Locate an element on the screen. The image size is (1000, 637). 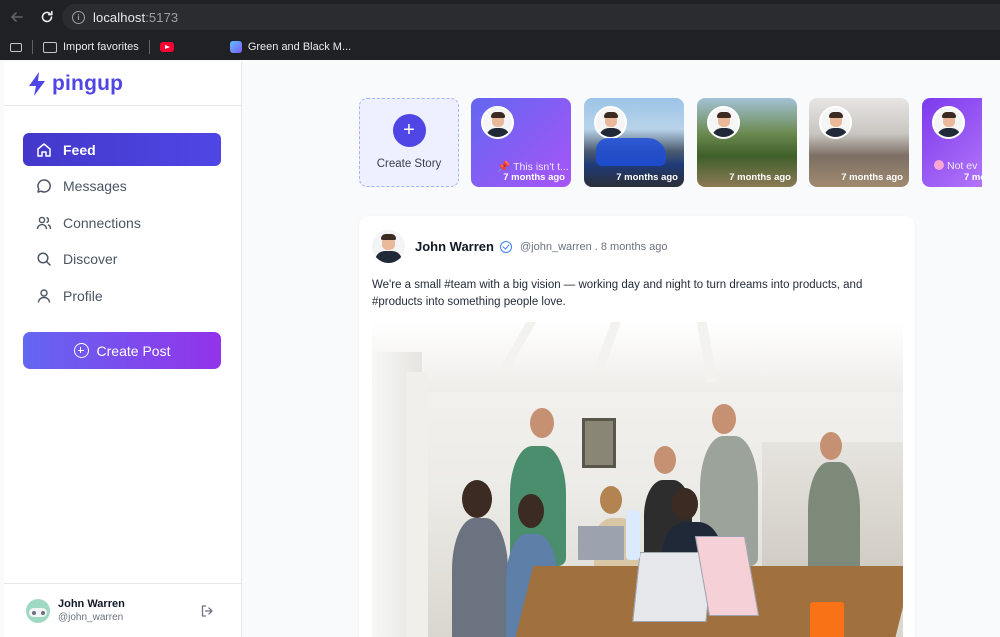
logo: pingup is located at coordinates (122, 84).